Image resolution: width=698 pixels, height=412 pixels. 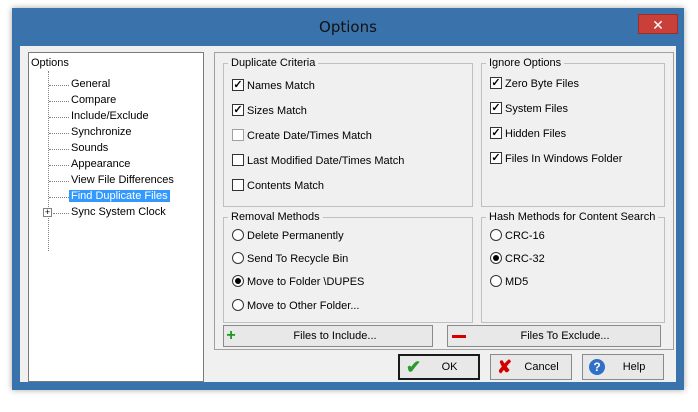 I want to click on close-icon: ✕, so click(x=658, y=25).